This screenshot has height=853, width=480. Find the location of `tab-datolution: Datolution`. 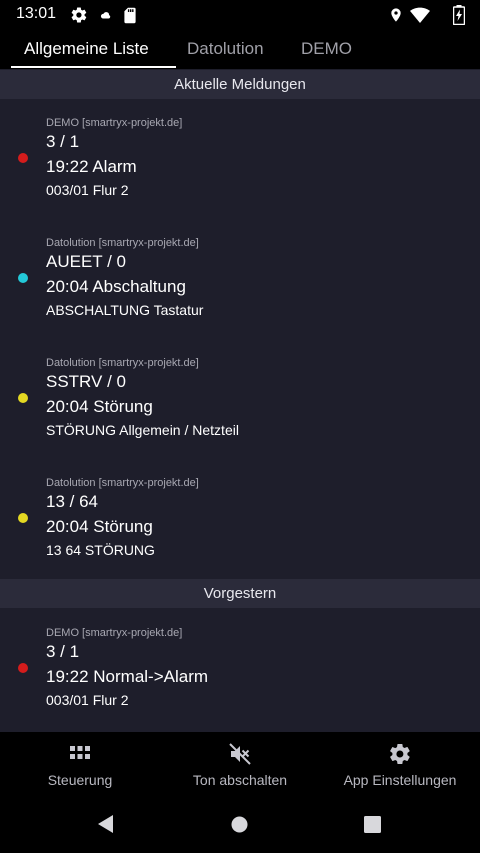

tab-datolution: Datolution is located at coordinates (225, 49).